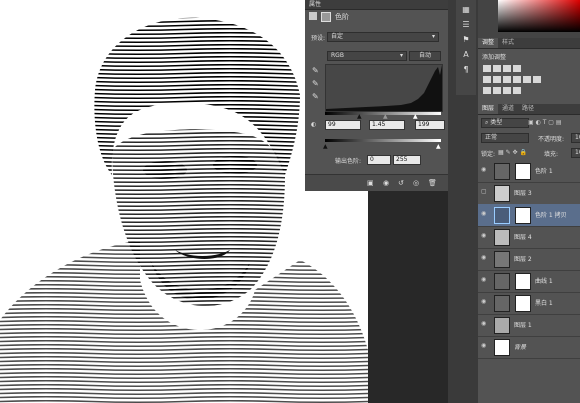 The width and height of the screenshot is (580, 403). Describe the element at coordinates (529, 347) in the screenshot. I see `layer-row: ◉ 背景` at that location.